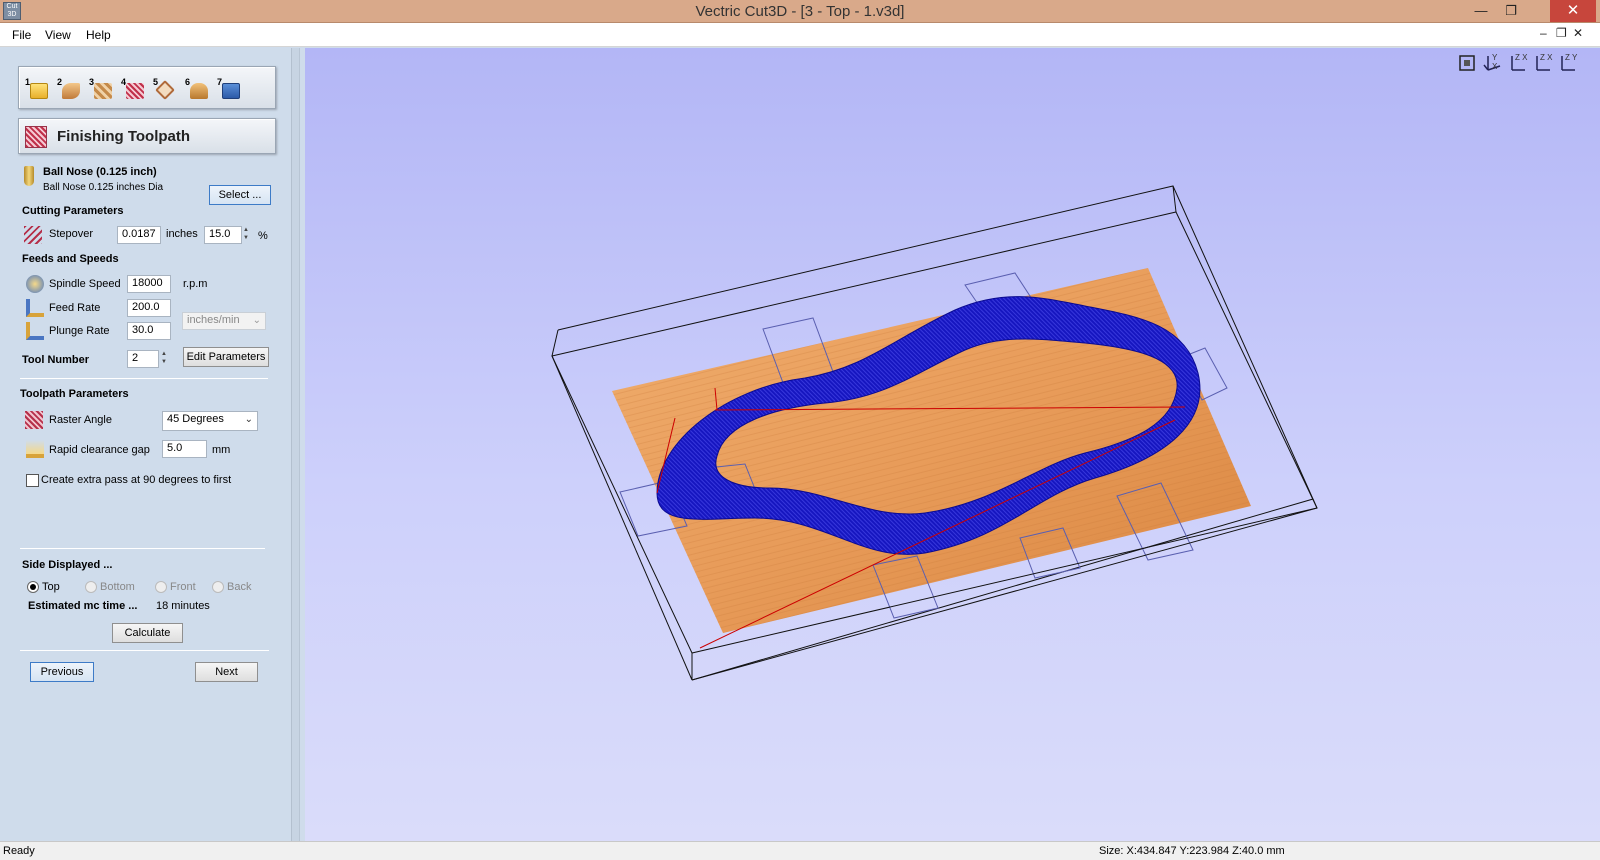 This screenshot has width=1600, height=860. What do you see at coordinates (147, 633) in the screenshot?
I see `calculate-button: Calculate` at bounding box center [147, 633].